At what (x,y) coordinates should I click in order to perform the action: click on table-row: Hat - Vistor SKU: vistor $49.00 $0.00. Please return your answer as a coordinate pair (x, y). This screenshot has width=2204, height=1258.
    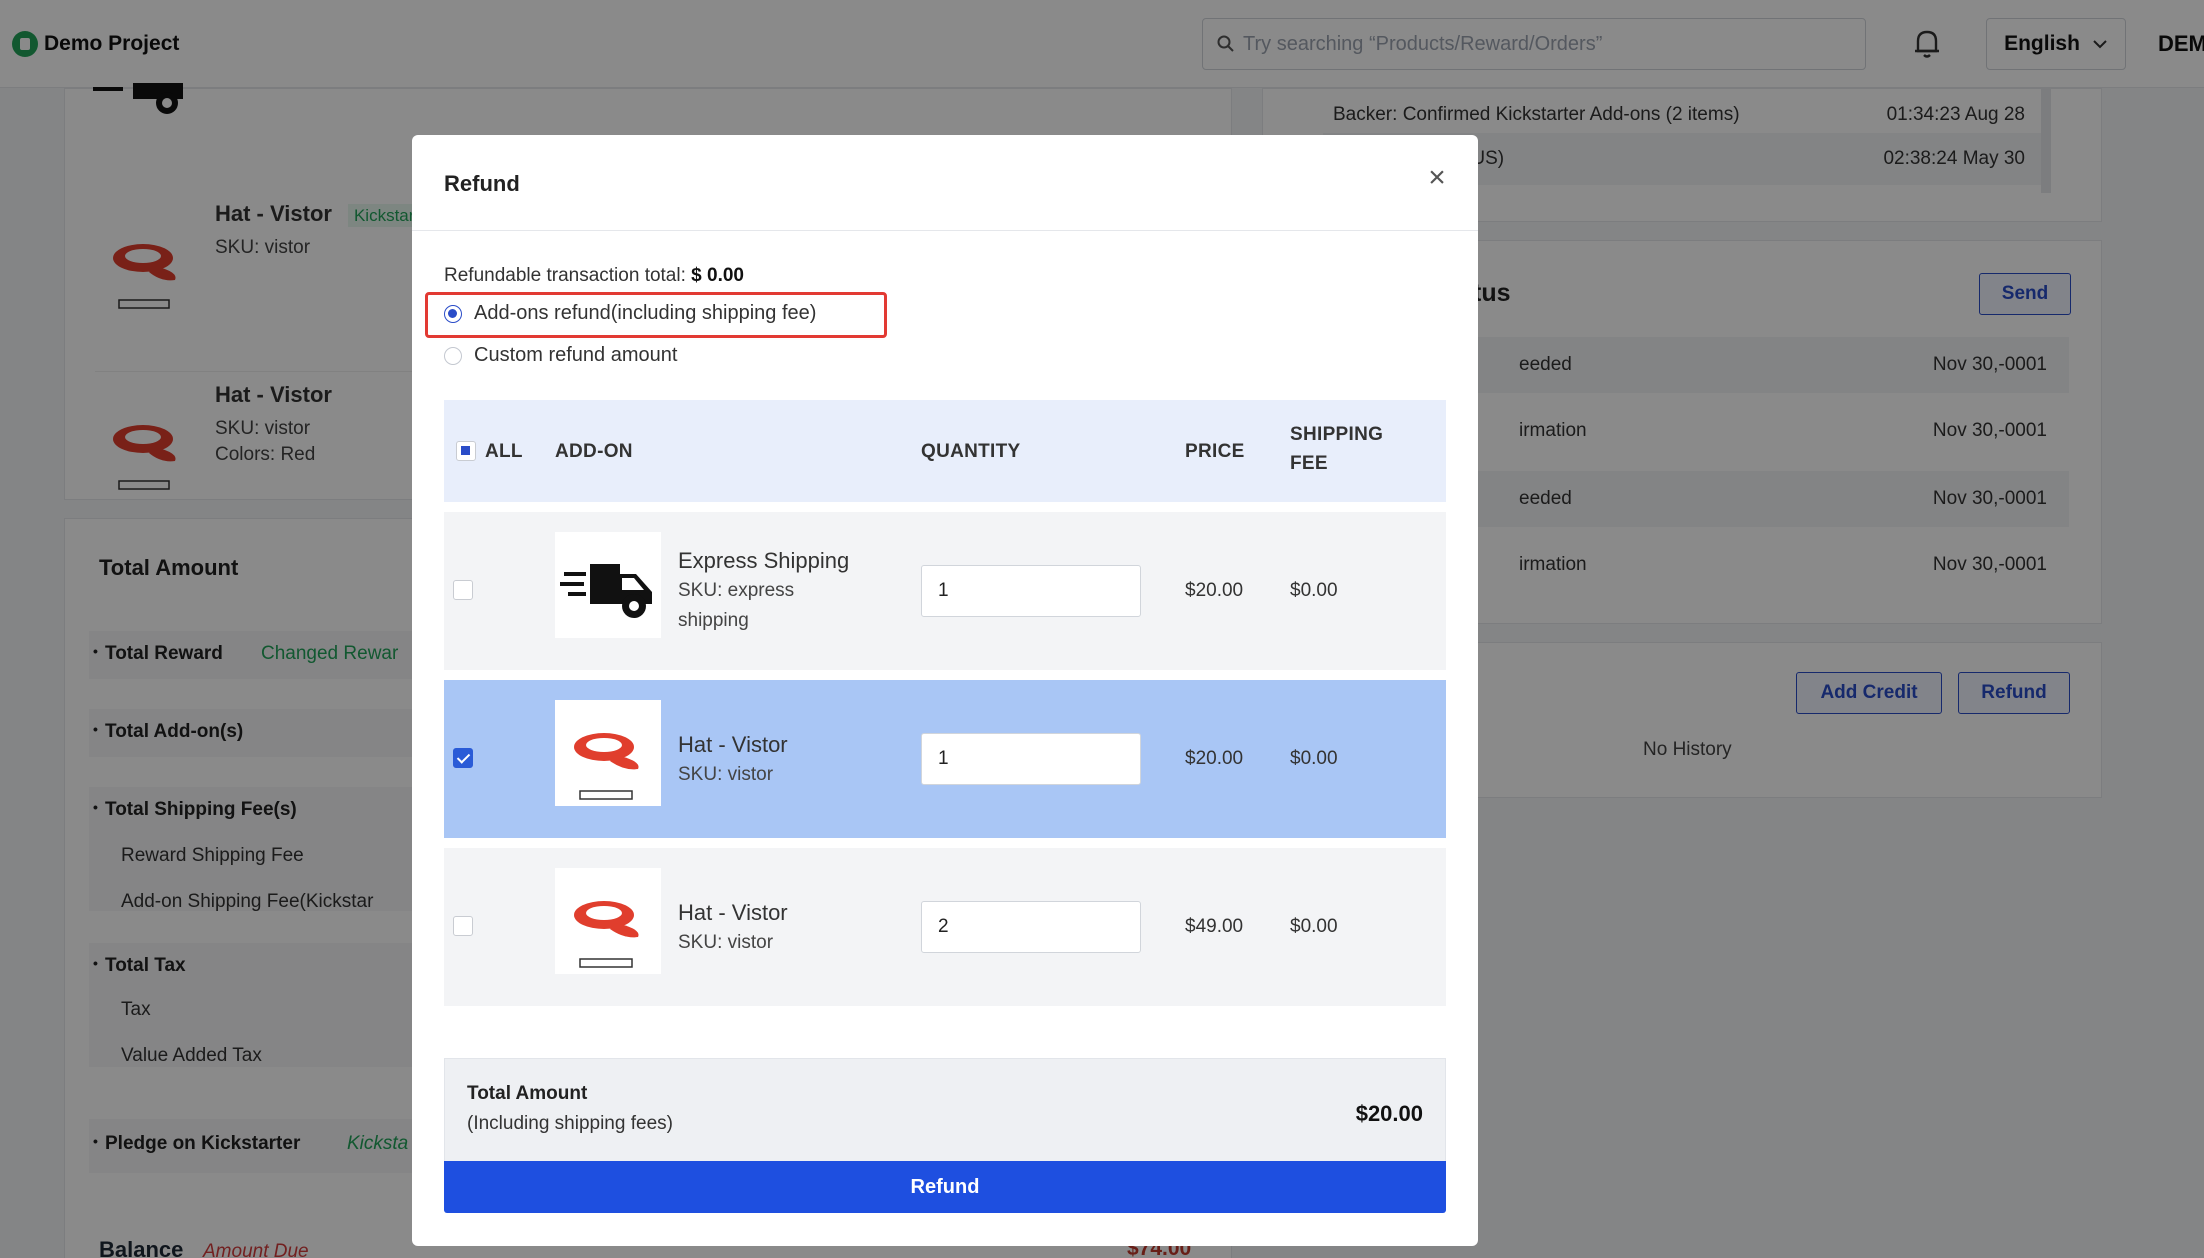
    Looking at the image, I should click on (945, 927).